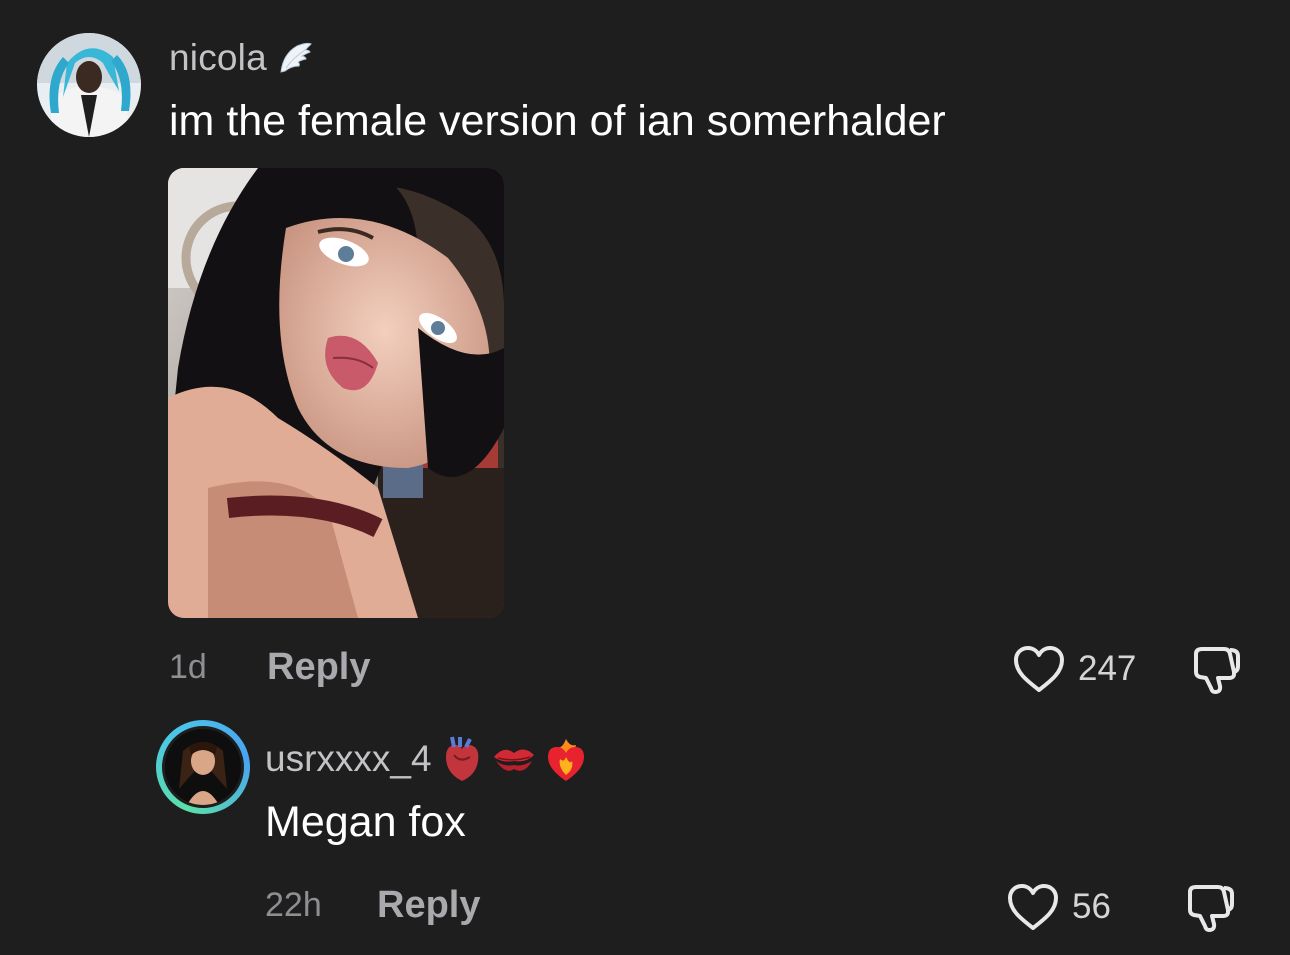 The image size is (1290, 955). I want to click on comment-time: 22h, so click(293, 905).